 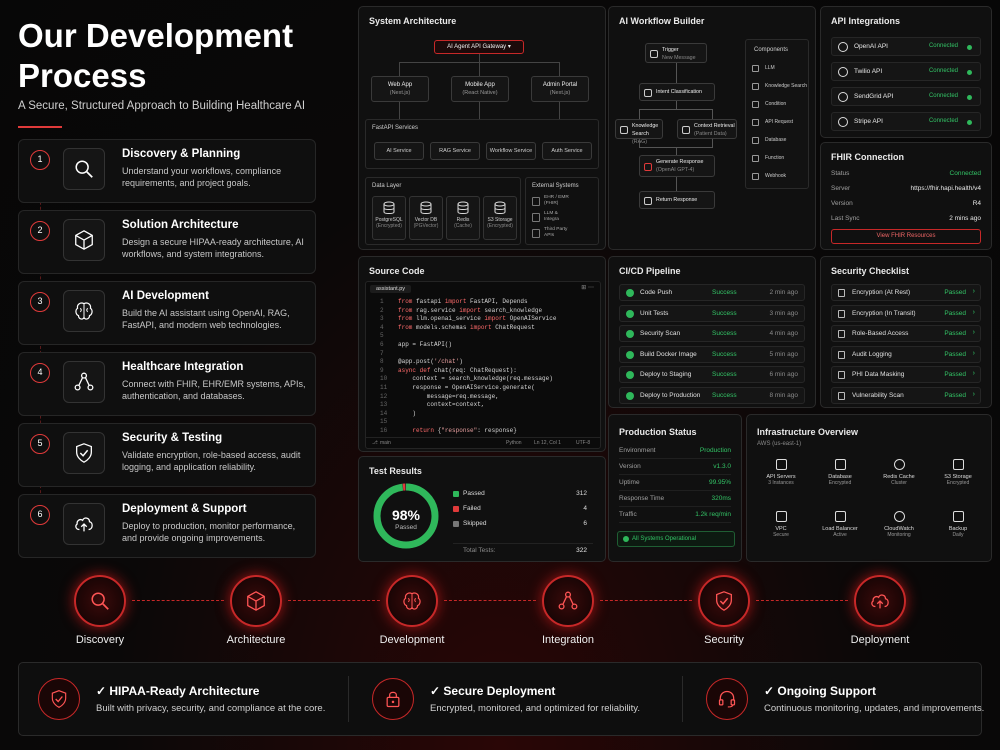 I want to click on line-number: 9, so click(x=382, y=370).